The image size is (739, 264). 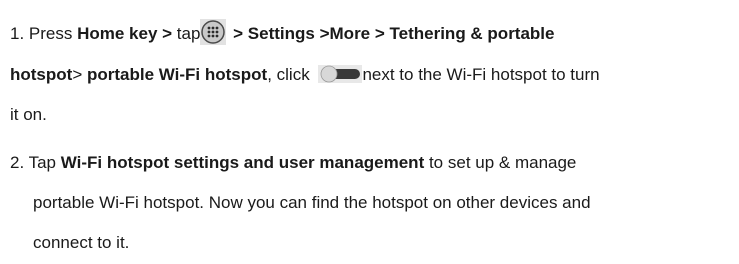 I want to click on step2-prefix: 2. Tap, so click(x=35, y=162).